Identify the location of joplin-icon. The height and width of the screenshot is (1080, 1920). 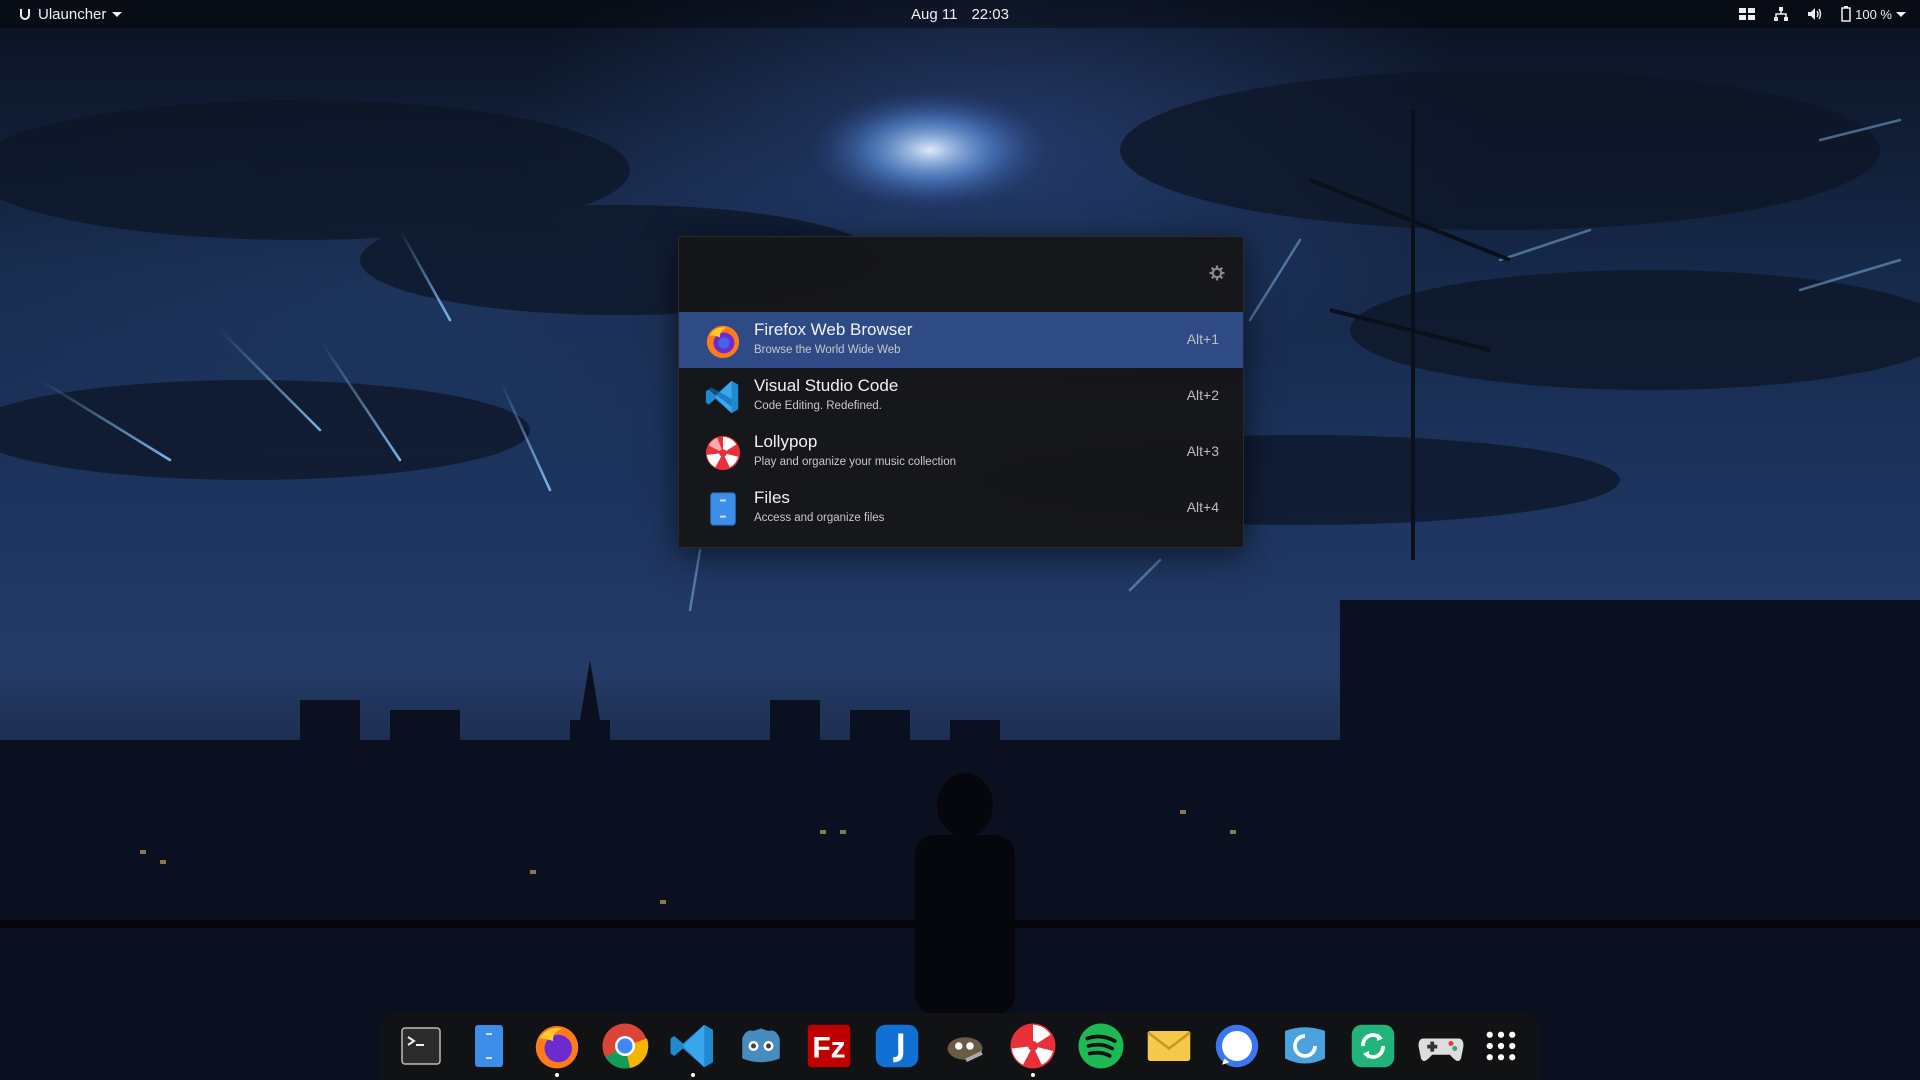
(897, 1046).